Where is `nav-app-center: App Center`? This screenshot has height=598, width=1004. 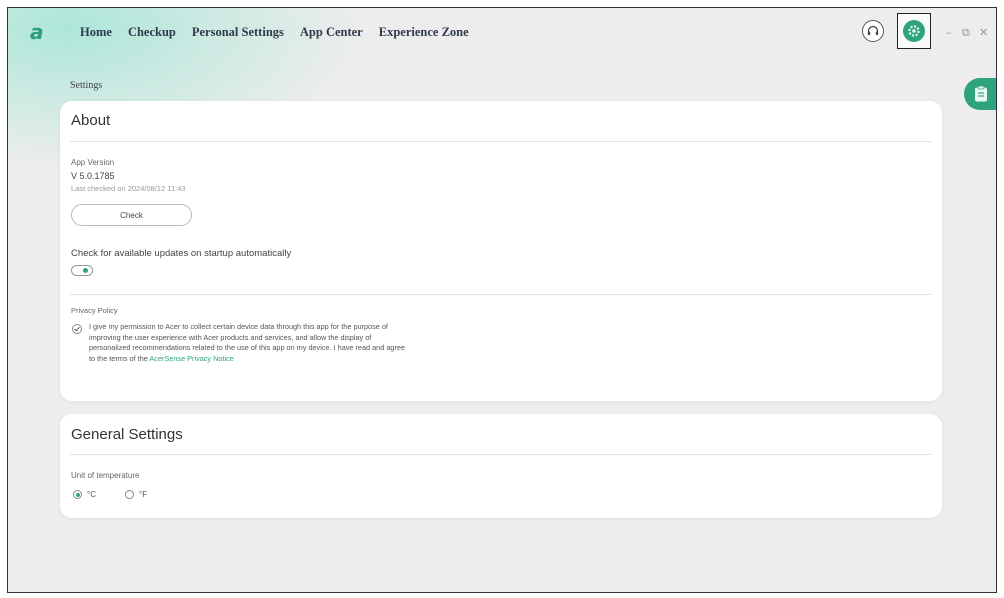
nav-app-center: App Center is located at coordinates (331, 32).